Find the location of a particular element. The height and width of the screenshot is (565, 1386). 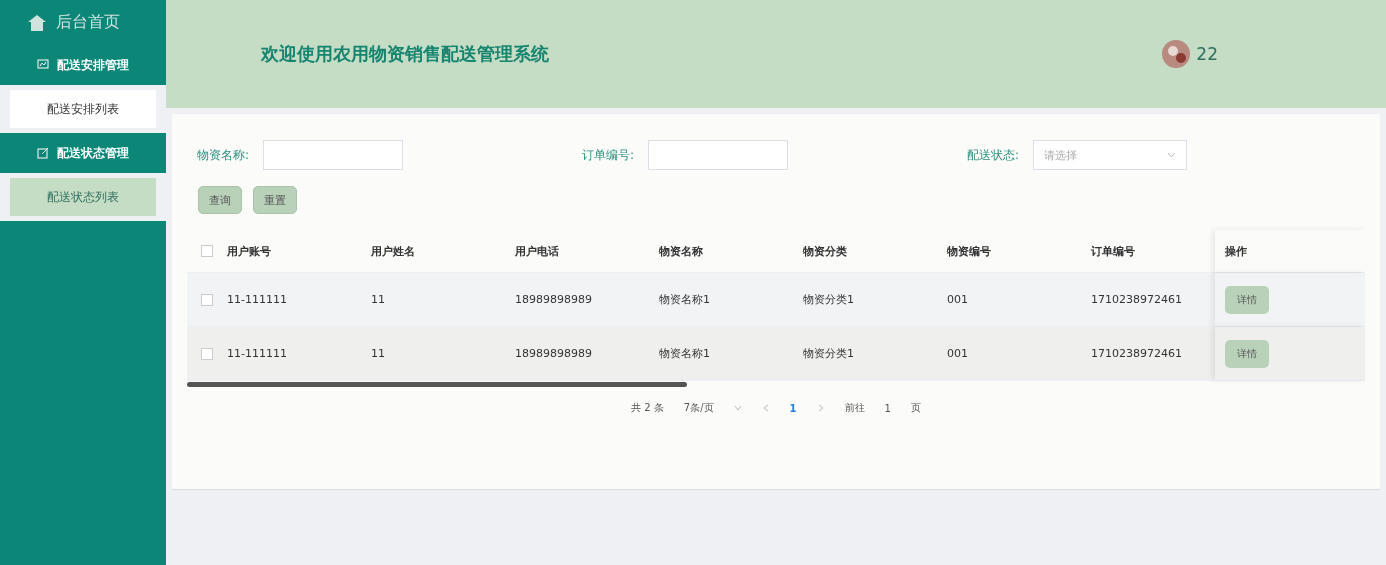

prev-page-icon is located at coordinates (765, 408).